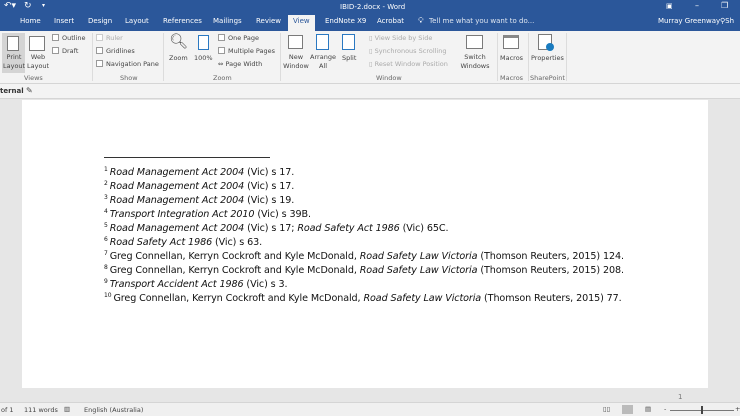  Describe the element at coordinates (547, 78) in the screenshot. I see `group-label-sharepoint: SharePoint` at that location.